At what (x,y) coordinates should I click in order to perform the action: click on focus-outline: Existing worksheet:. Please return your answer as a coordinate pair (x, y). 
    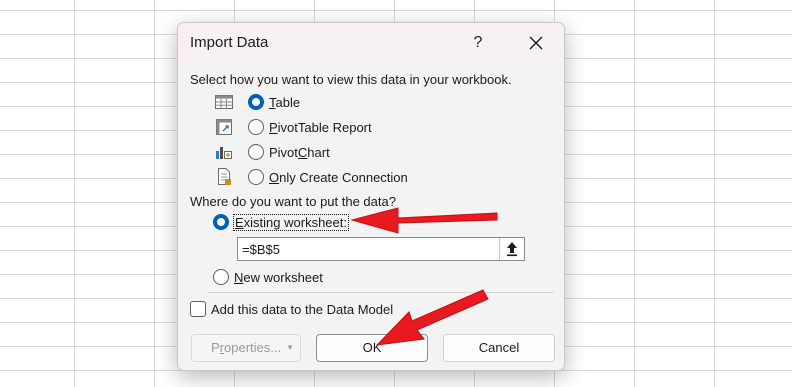
    Looking at the image, I should click on (291, 222).